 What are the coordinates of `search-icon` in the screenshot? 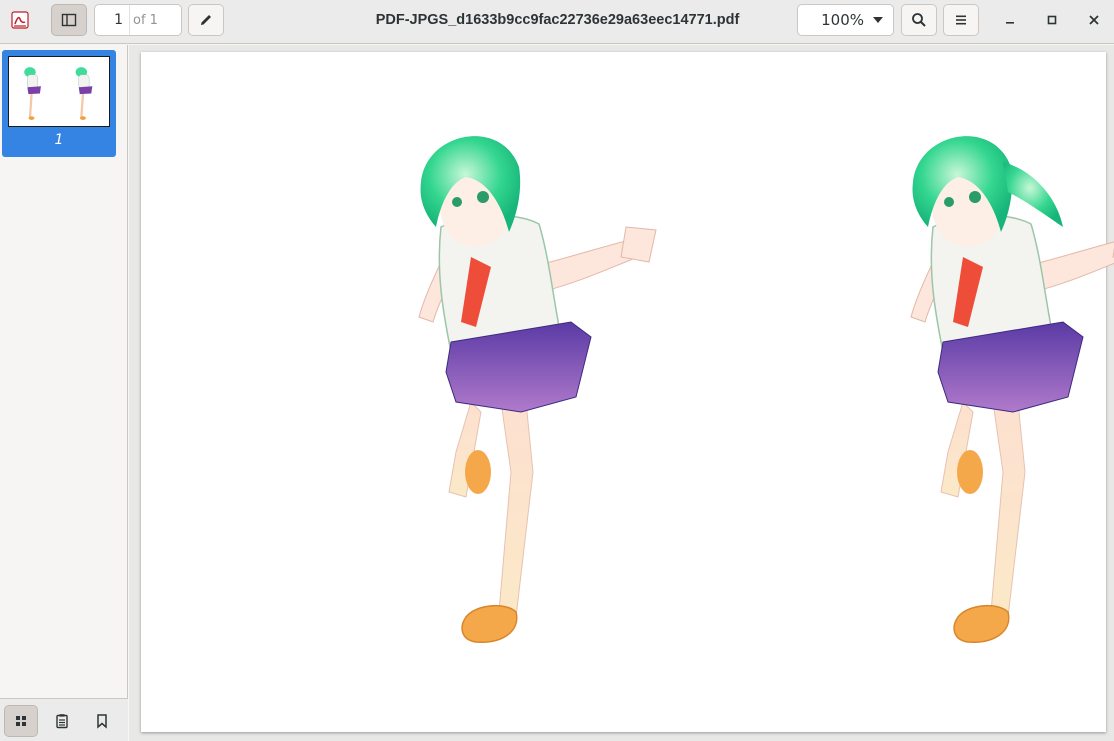 It's located at (919, 20).